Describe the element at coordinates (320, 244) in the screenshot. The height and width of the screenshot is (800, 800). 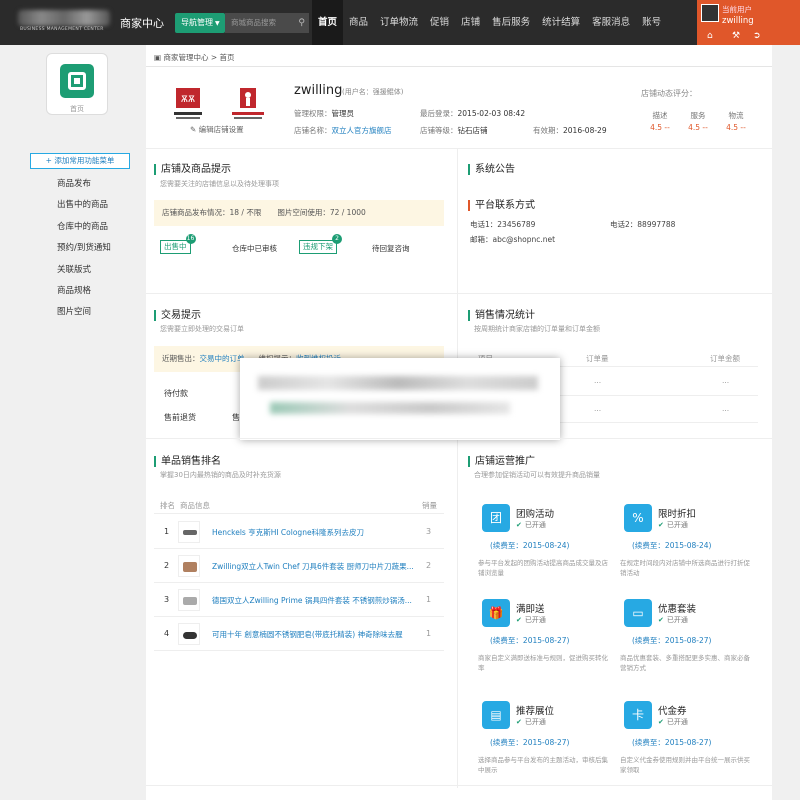
I see `violation-tag: 违规下架 2` at that location.